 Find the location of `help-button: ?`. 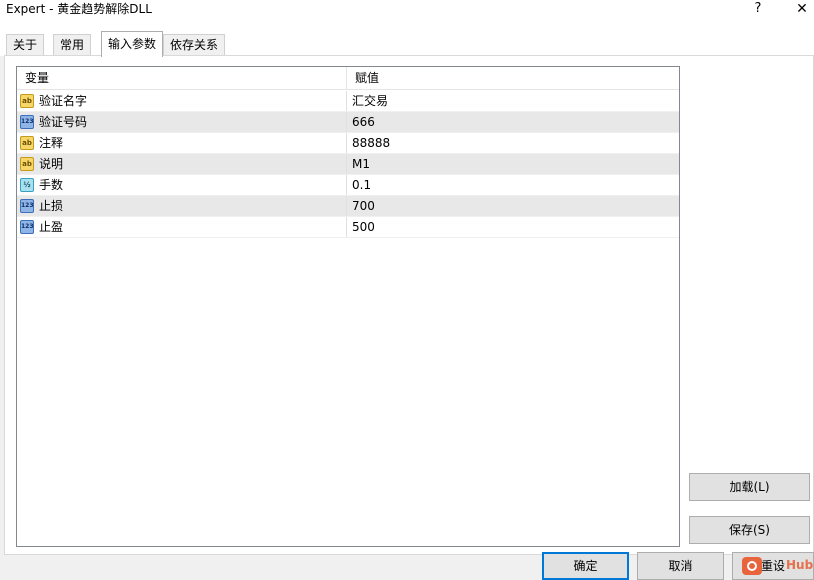

help-button: ? is located at coordinates (758, 10).